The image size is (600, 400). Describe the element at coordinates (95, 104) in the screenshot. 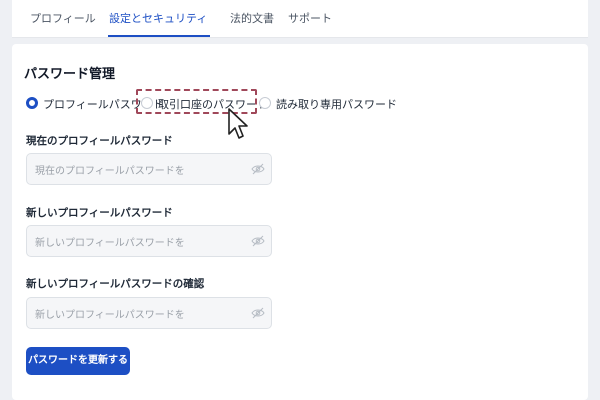

I see `radio-profile-password: プロフィールパスワード` at that location.